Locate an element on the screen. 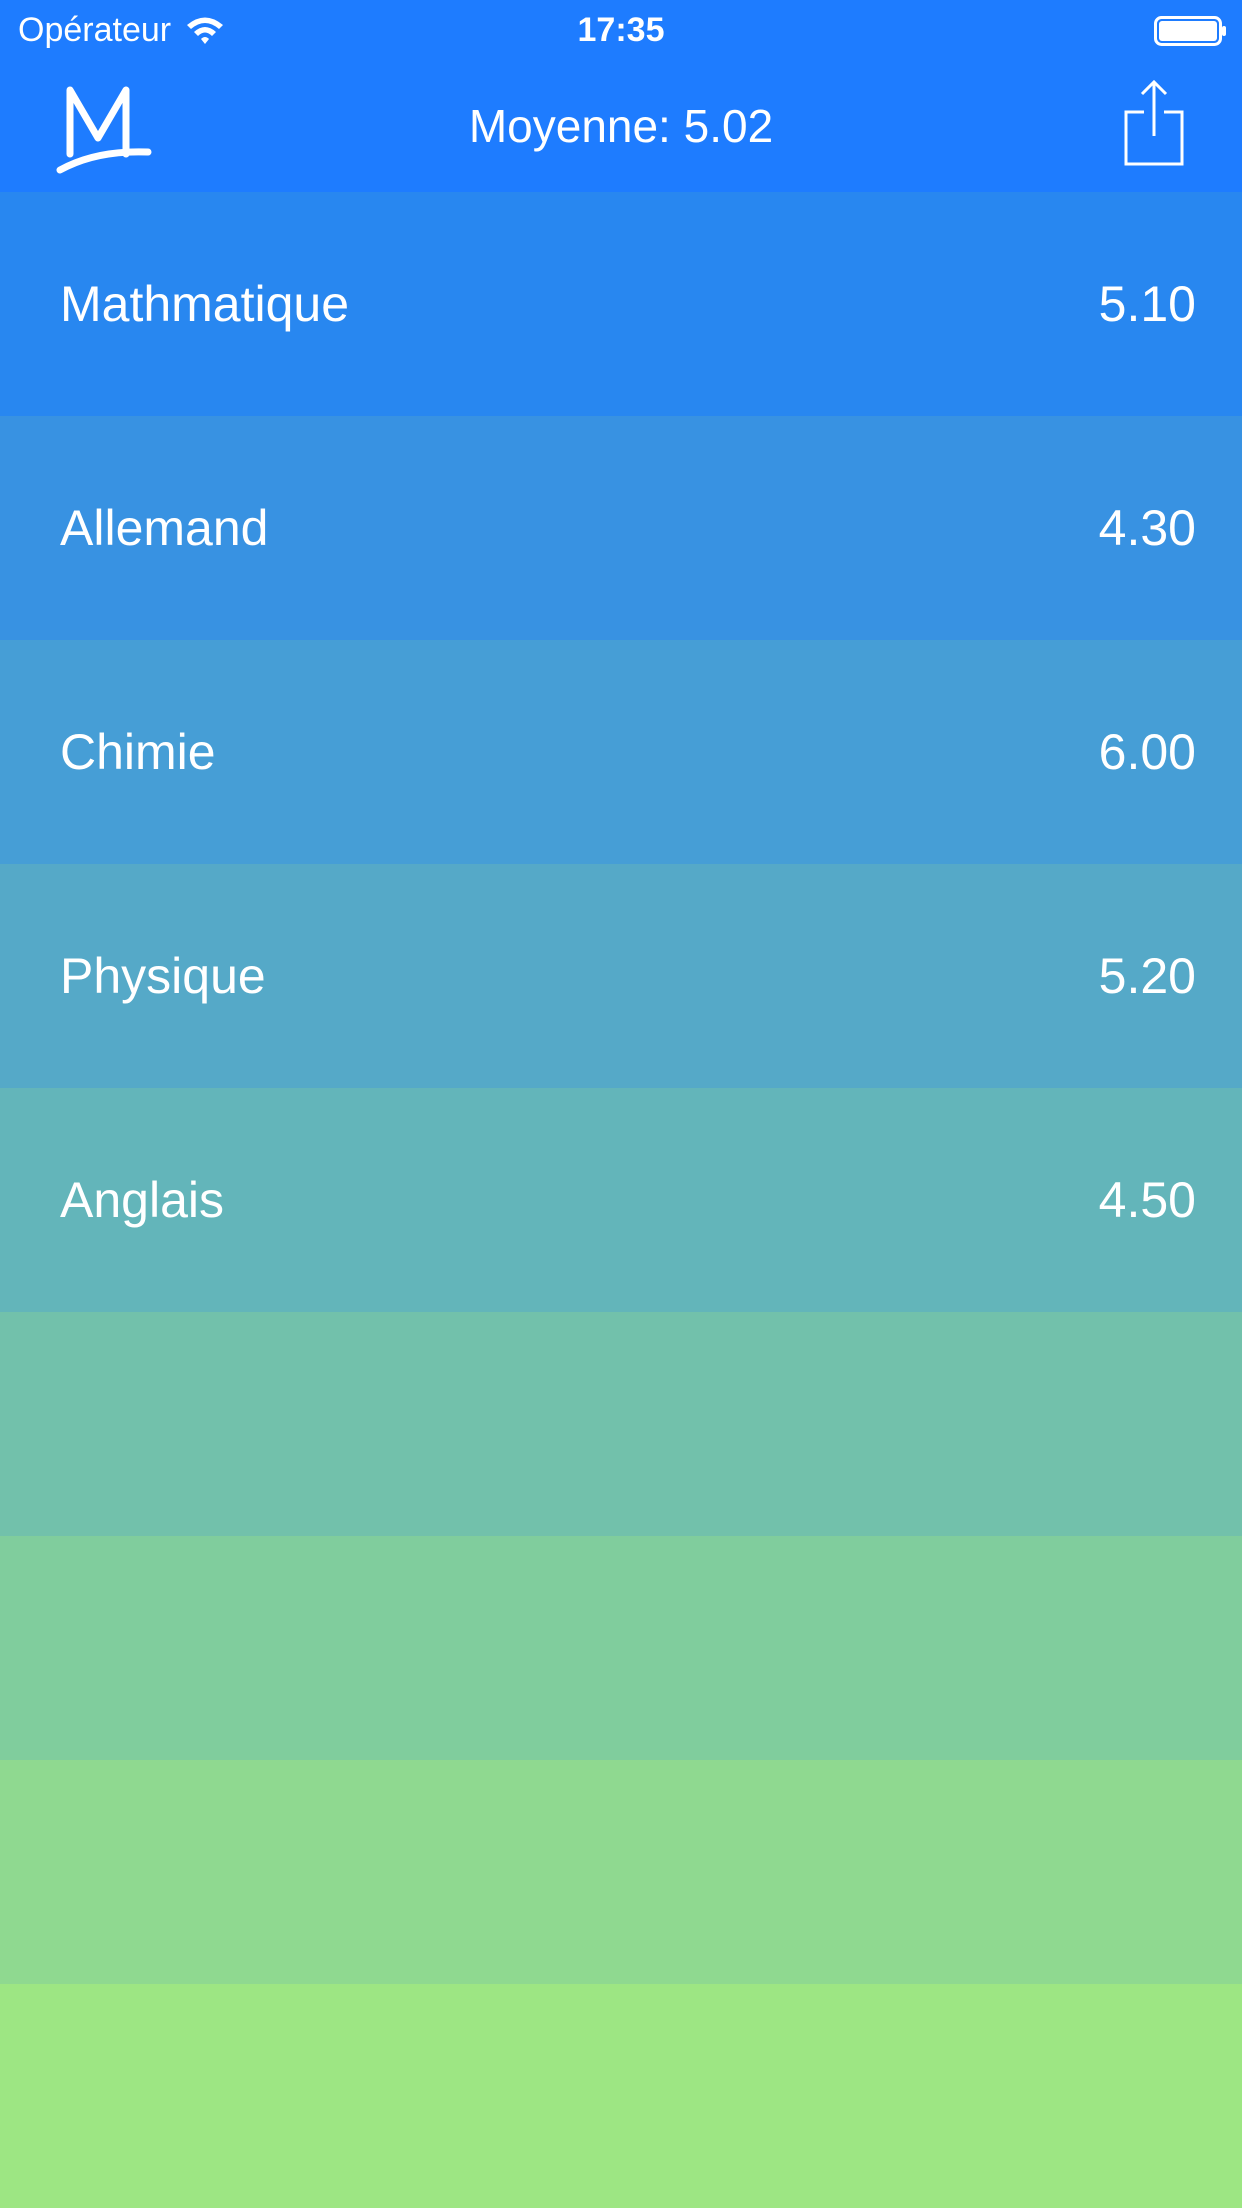  subject-name: Allemand is located at coordinates (164, 528).